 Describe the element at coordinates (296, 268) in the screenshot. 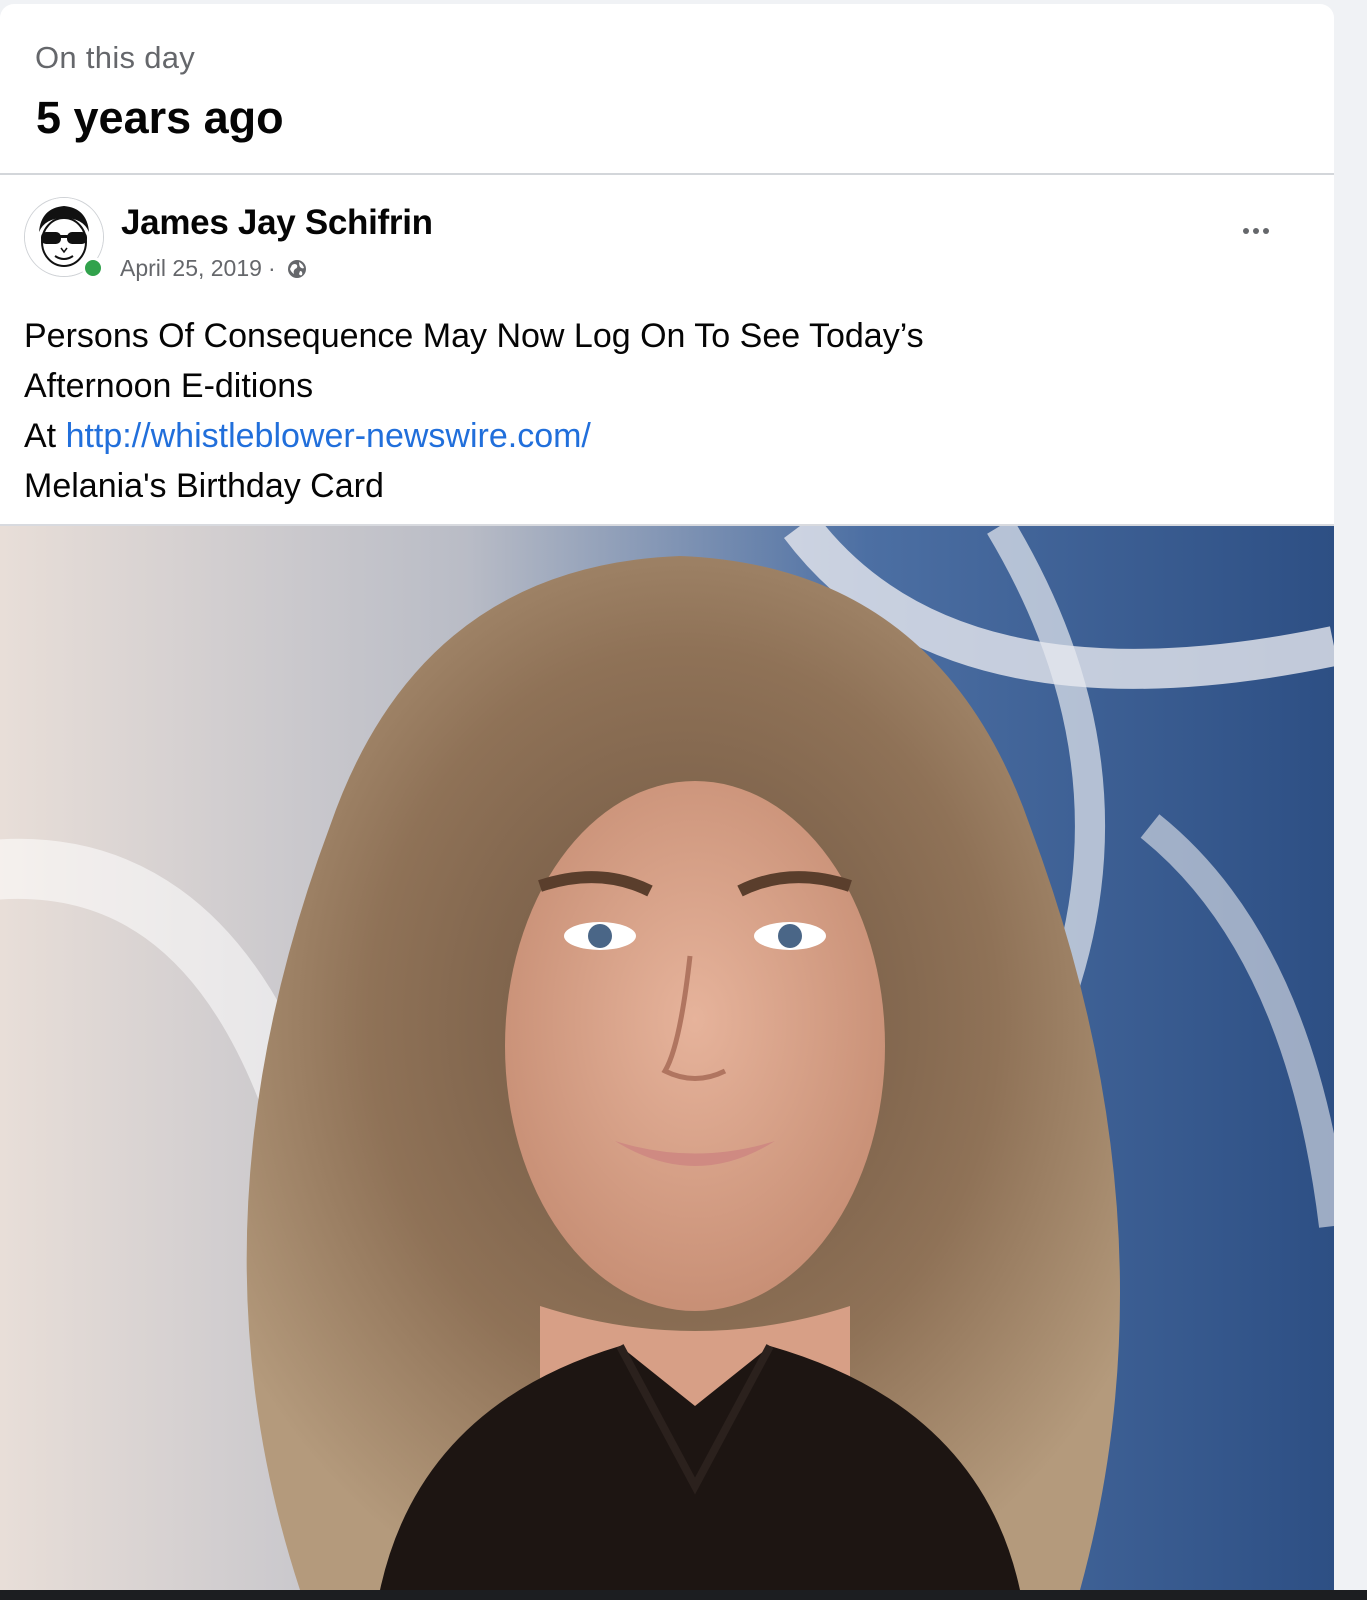

I see `globe-icon` at that location.